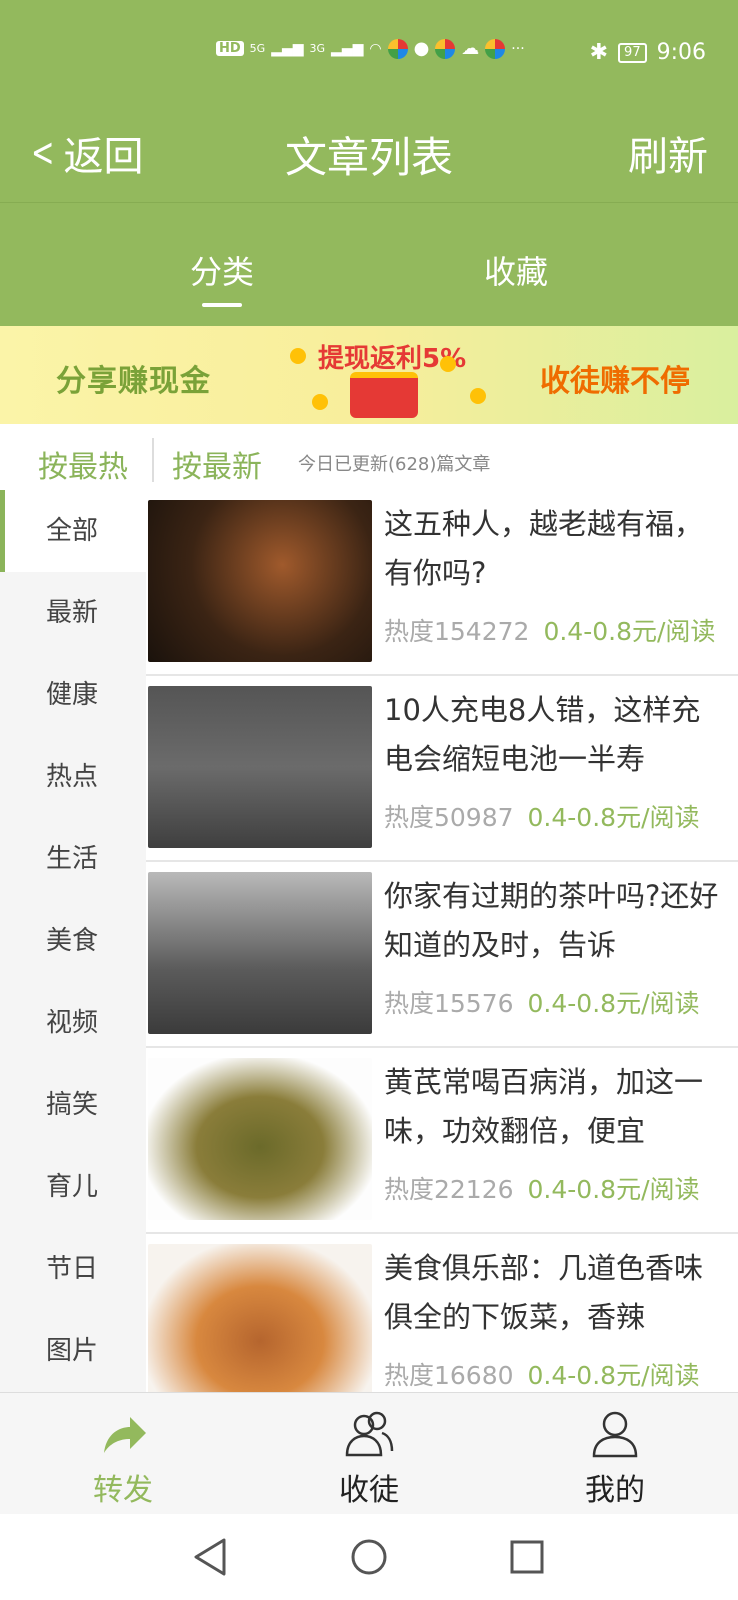 The image size is (738, 1600). I want to click on hd-icon: HD, so click(230, 48).